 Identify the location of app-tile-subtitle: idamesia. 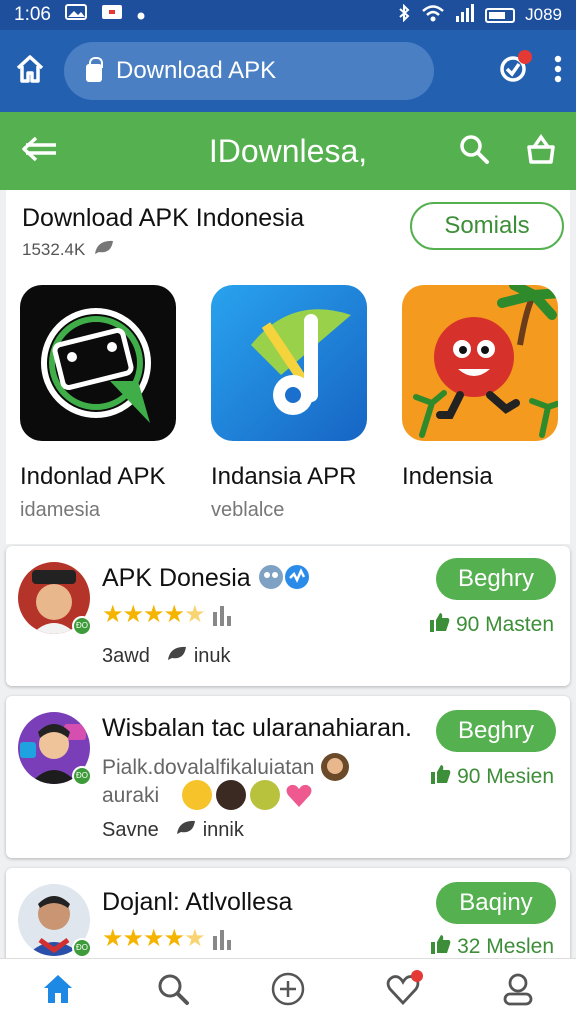
(60, 510).